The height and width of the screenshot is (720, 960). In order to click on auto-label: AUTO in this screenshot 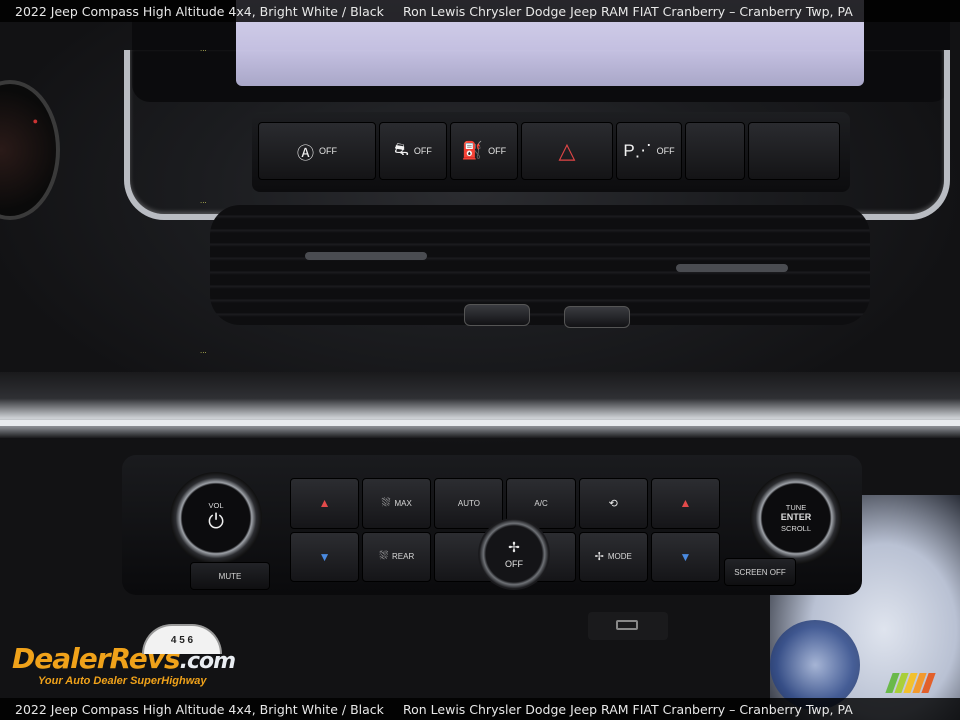, I will do `click(468, 503)`.